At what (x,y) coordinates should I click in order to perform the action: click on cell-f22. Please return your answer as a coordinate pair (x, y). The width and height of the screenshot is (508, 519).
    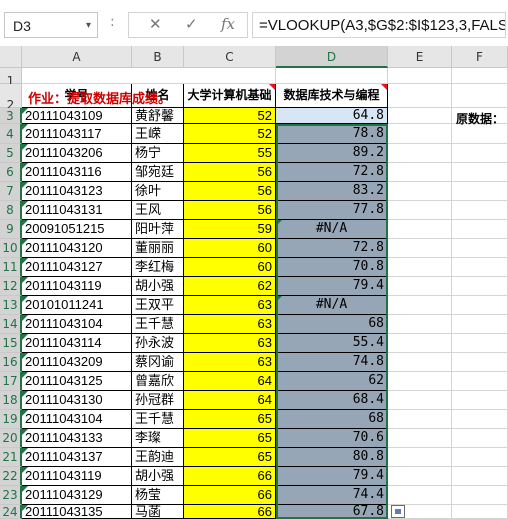
    Looking at the image, I should click on (480, 476).